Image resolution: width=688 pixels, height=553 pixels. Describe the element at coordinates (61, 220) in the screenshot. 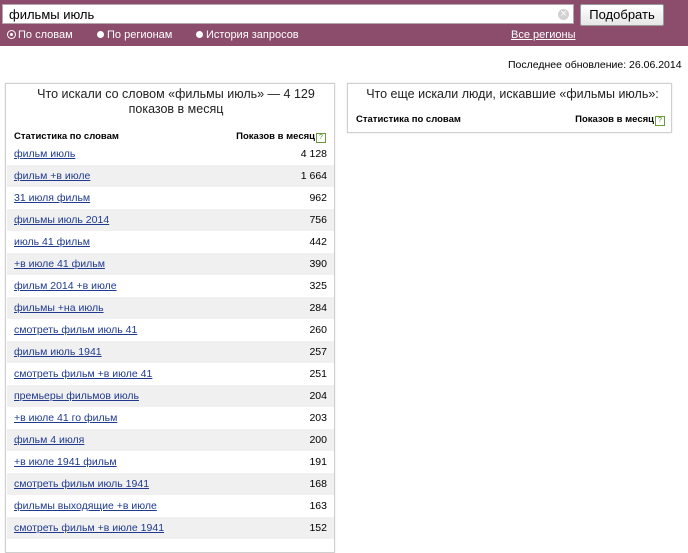

I see `query-link: фильмы июль 2014` at that location.